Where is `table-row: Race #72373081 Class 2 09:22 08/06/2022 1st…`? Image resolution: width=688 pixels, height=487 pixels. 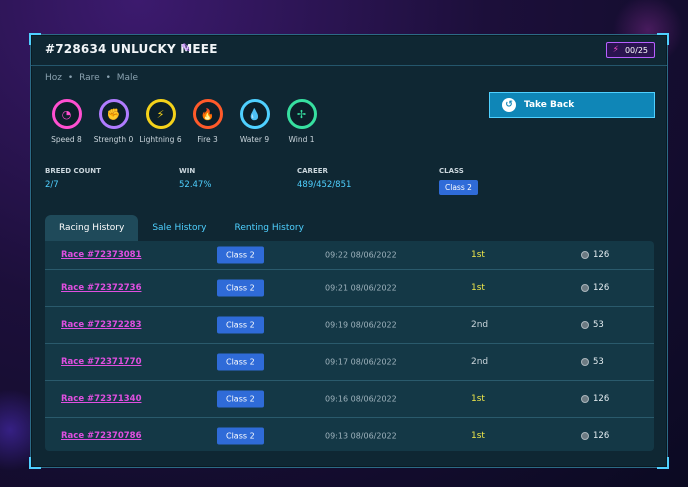 table-row: Race #72373081 Class 2 09:22 08/06/2022 1st… is located at coordinates (349, 255).